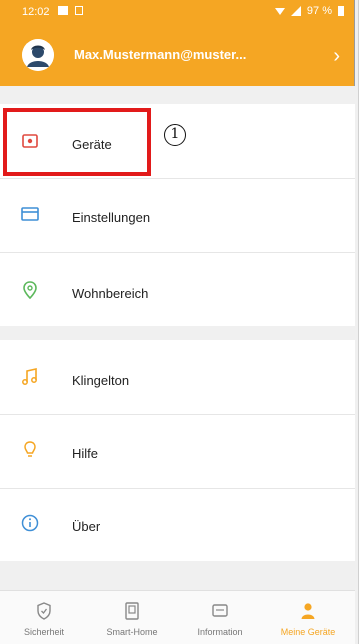  Describe the element at coordinates (175, 135) in the screenshot. I see `annotation-number: 1` at that location.